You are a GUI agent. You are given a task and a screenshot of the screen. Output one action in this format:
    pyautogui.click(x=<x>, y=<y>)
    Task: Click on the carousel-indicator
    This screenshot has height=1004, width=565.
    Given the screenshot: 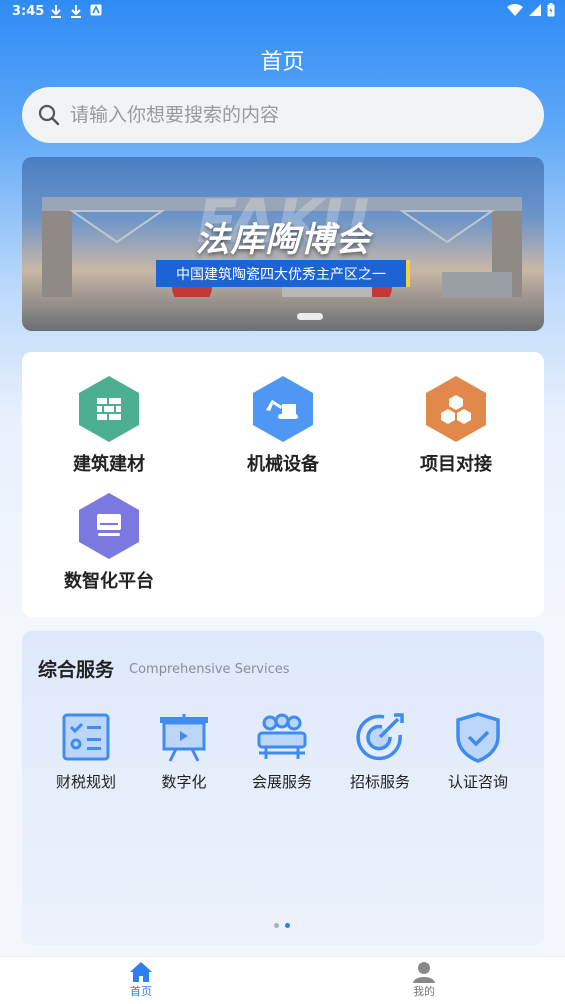 What is the action you would take?
    pyautogui.click(x=310, y=316)
    